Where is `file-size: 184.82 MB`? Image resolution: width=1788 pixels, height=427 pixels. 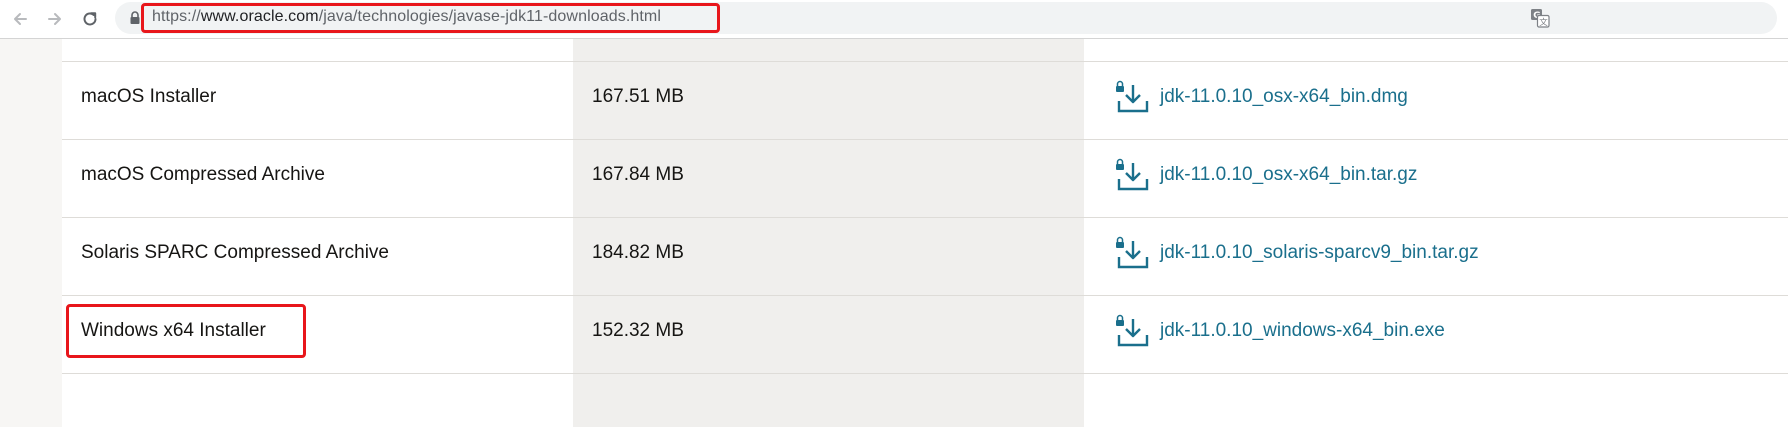
file-size: 184.82 MB is located at coordinates (638, 252).